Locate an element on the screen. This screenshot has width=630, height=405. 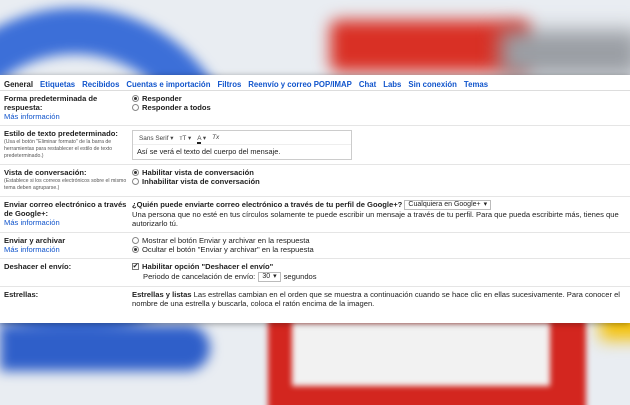
checkbox: ✔ is located at coordinates (135, 266).